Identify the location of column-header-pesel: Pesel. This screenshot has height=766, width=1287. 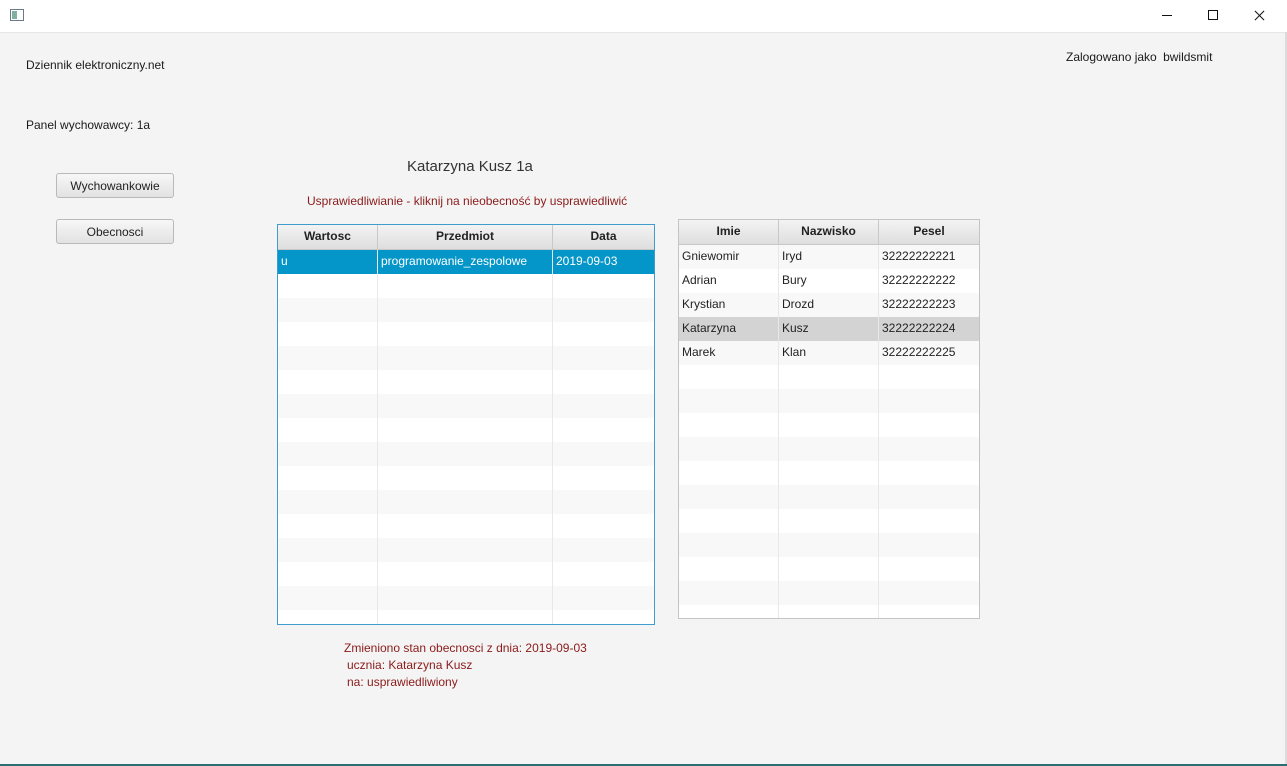
(929, 232).